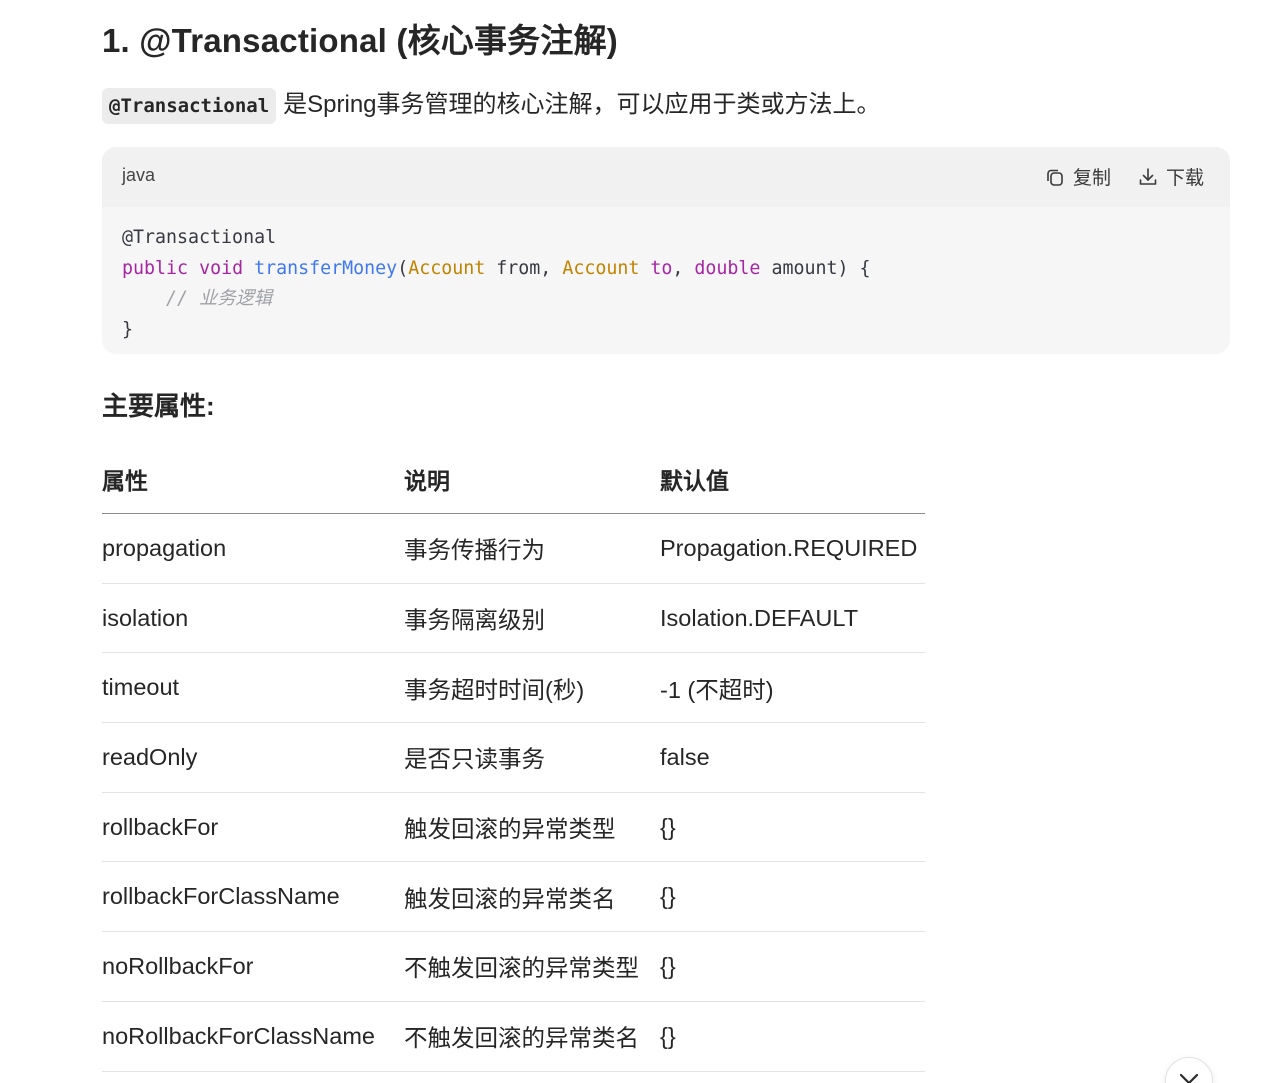 This screenshot has height=1083, width=1272. Describe the element at coordinates (403, 268) in the screenshot. I see `code-punct: (` at that location.